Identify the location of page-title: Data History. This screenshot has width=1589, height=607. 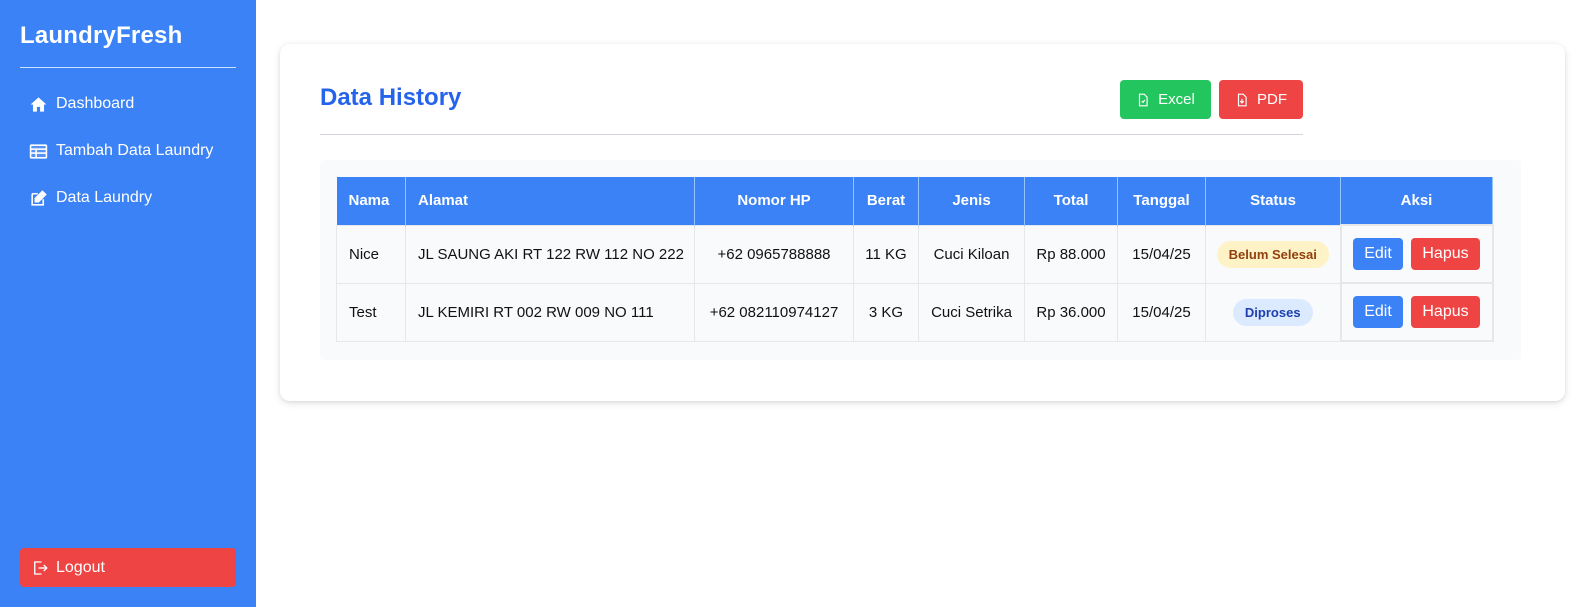
(391, 97).